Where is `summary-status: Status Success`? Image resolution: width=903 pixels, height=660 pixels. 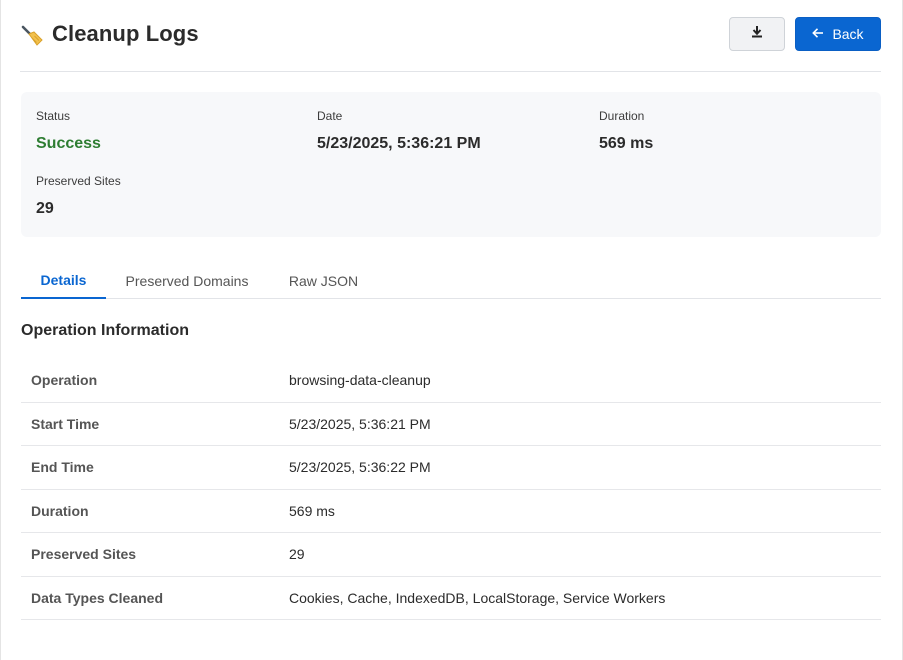
summary-status: Status Success is located at coordinates (68, 131).